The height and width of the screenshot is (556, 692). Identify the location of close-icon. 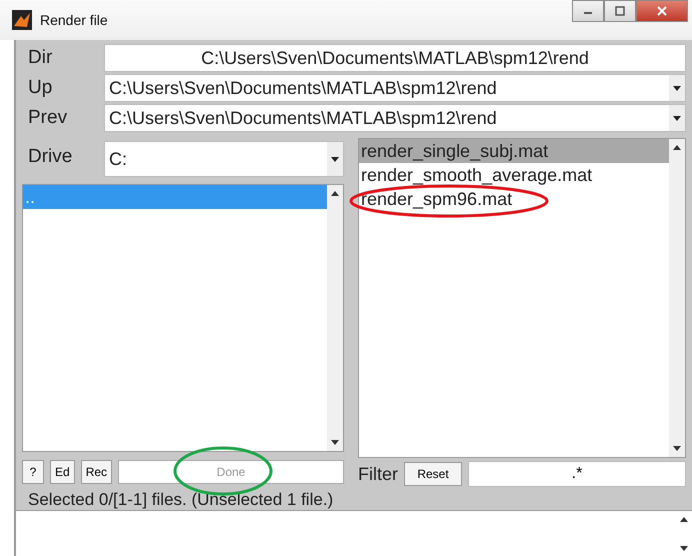
(662, 11).